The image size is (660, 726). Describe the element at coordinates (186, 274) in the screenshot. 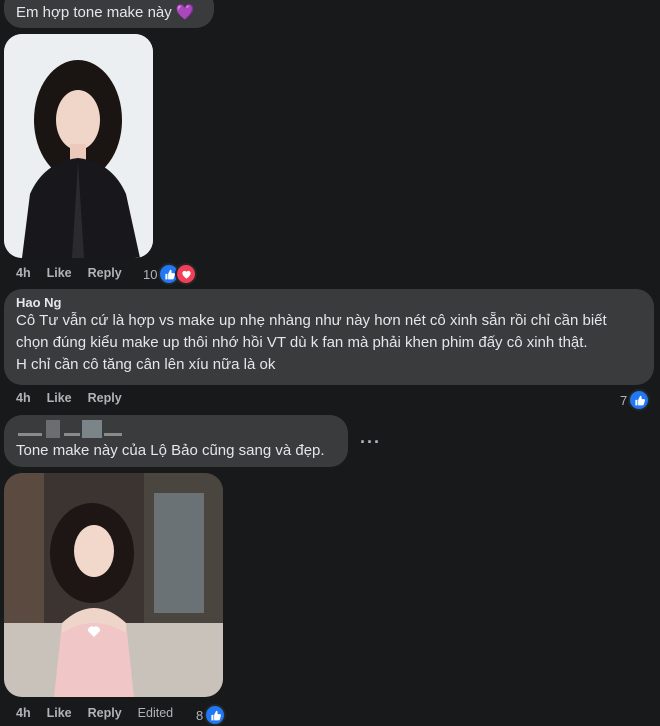

I see `love-icon` at that location.